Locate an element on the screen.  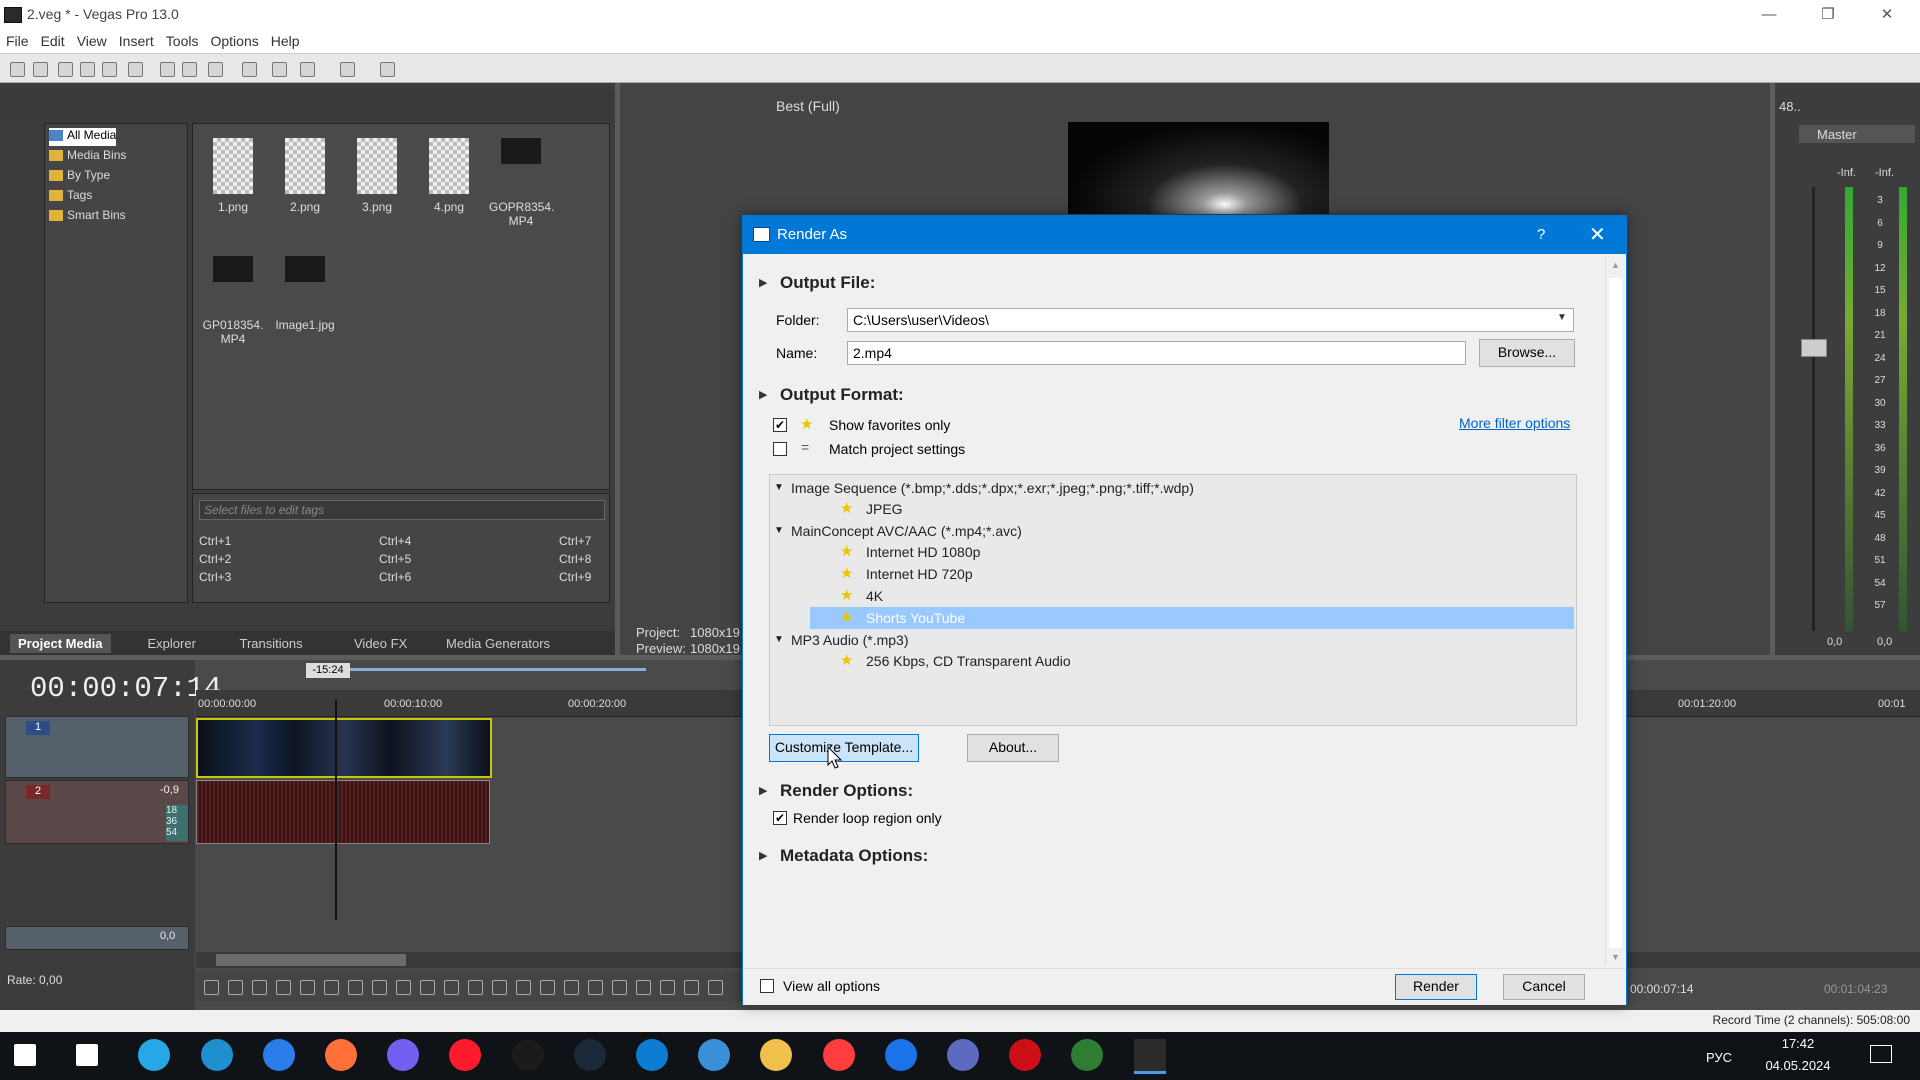
media-tree-item: Media Bins is located at coordinates (87, 157).